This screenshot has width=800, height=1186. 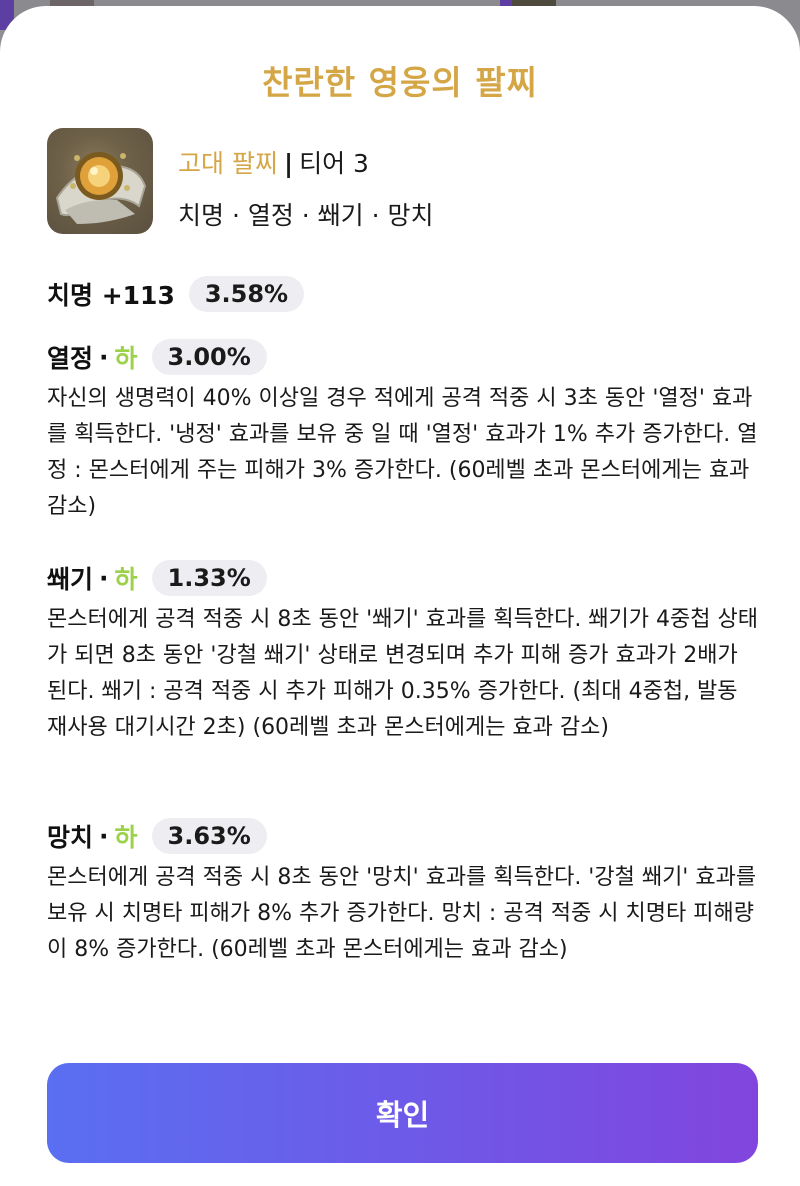 What do you see at coordinates (228, 163) in the screenshot?
I see `item-grade: 고대 팔찌` at bounding box center [228, 163].